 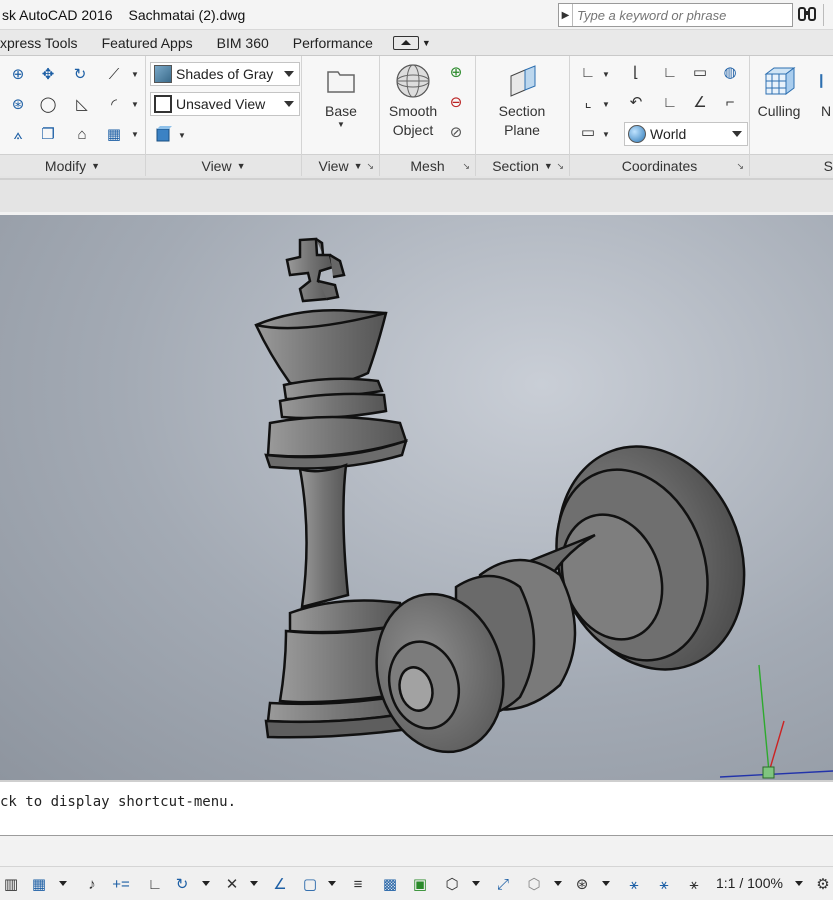 What do you see at coordinates (582, 884) in the screenshot?
I see `gizmo-icon: ⊛` at bounding box center [582, 884].